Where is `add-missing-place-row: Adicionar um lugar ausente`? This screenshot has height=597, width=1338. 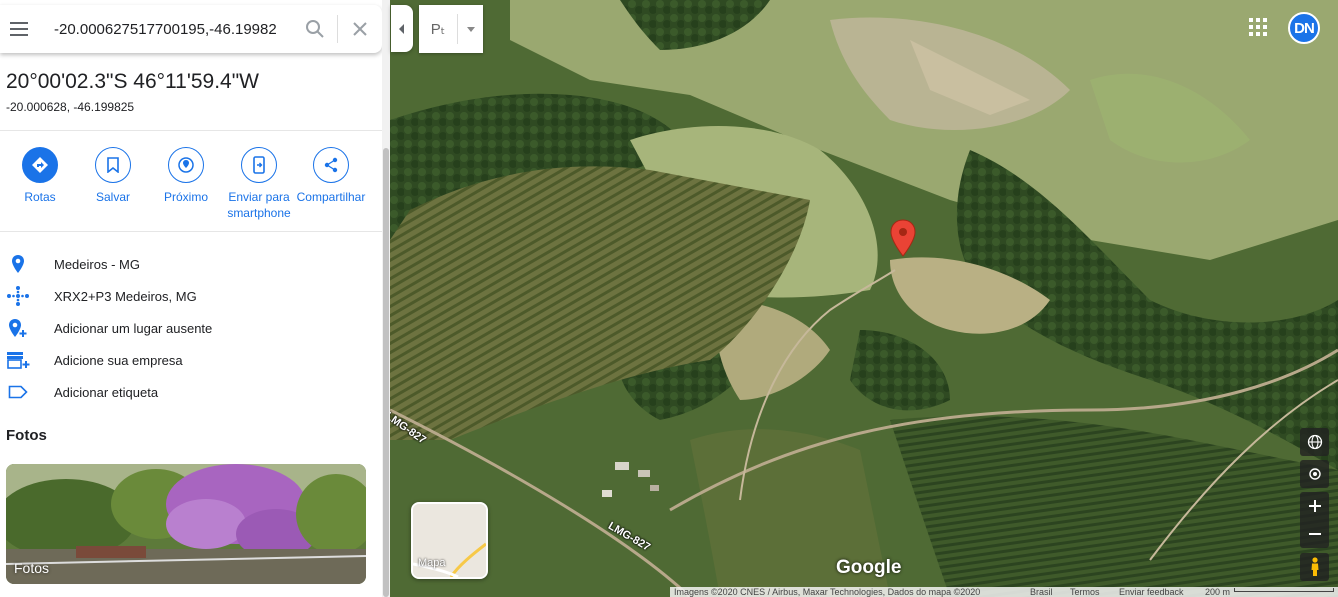 add-missing-place-row: Adicionar um lugar ausente is located at coordinates (191, 328).